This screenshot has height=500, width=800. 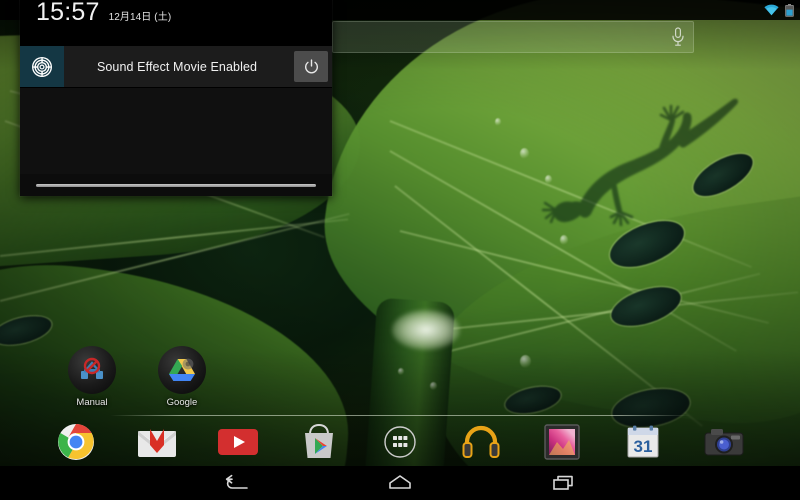 I want to click on nav-back-button, so click(x=236, y=483).